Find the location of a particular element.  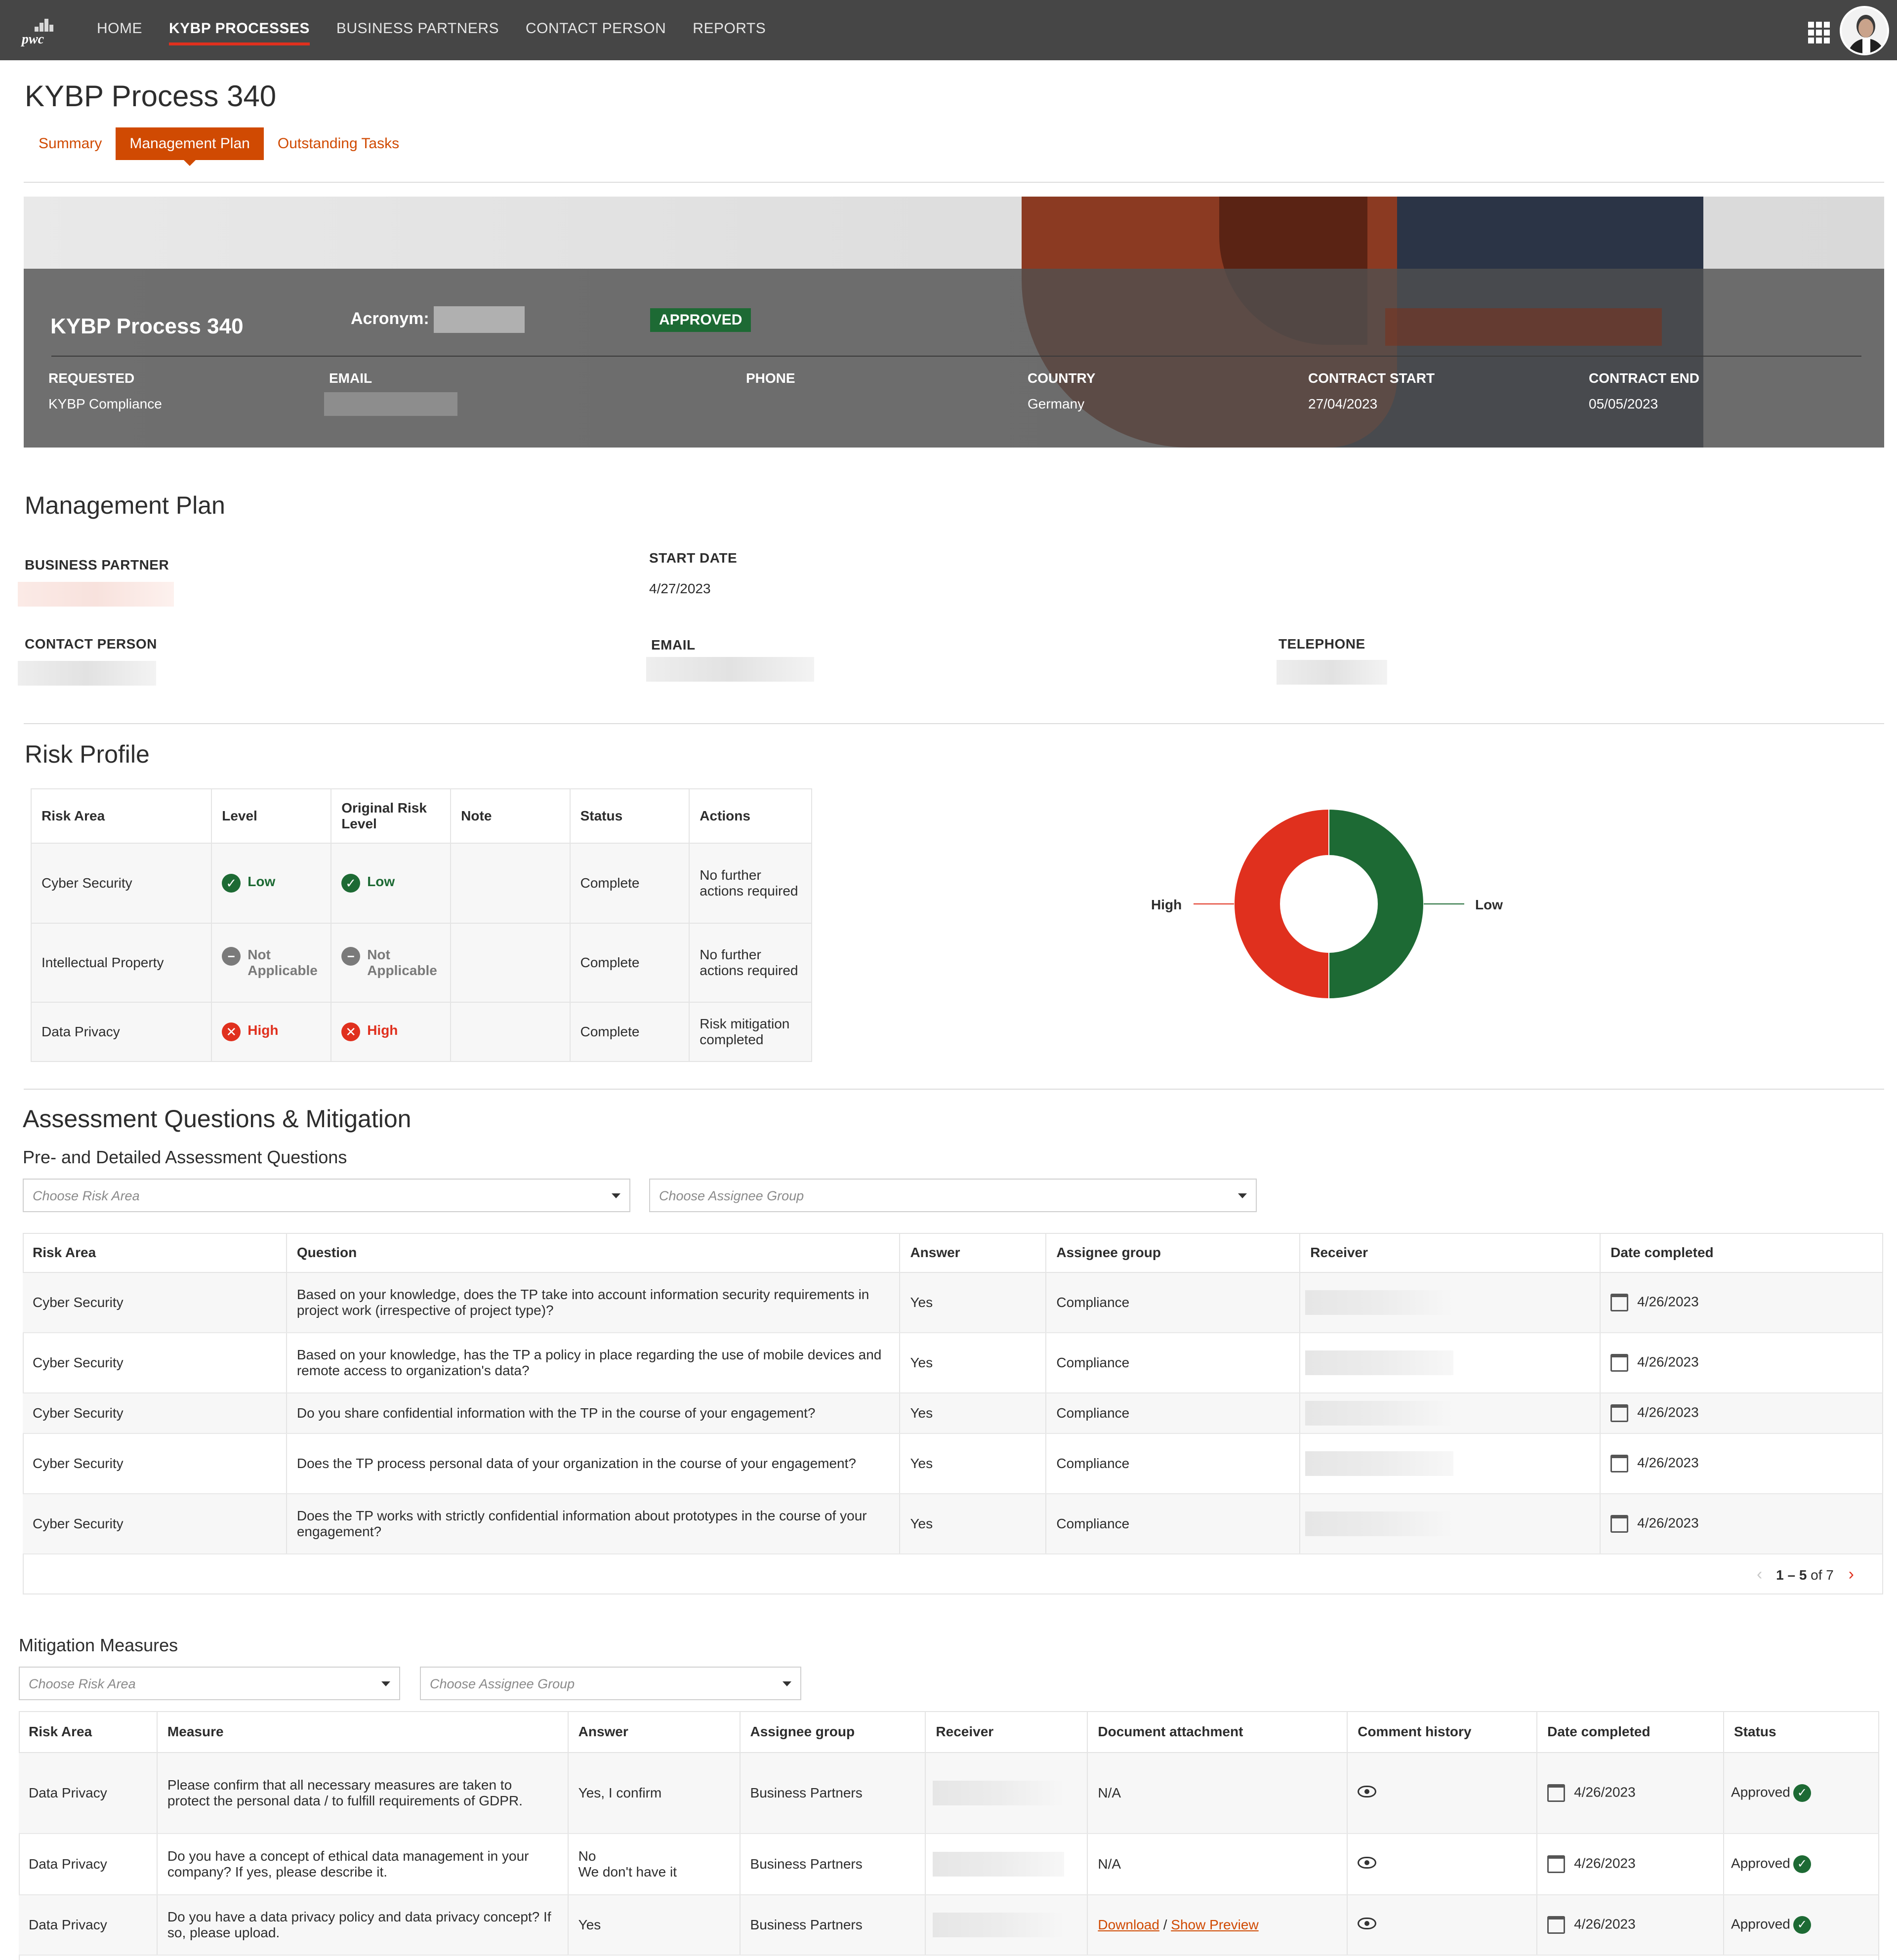

status-cell: Approved is located at coordinates (1760, 1792).